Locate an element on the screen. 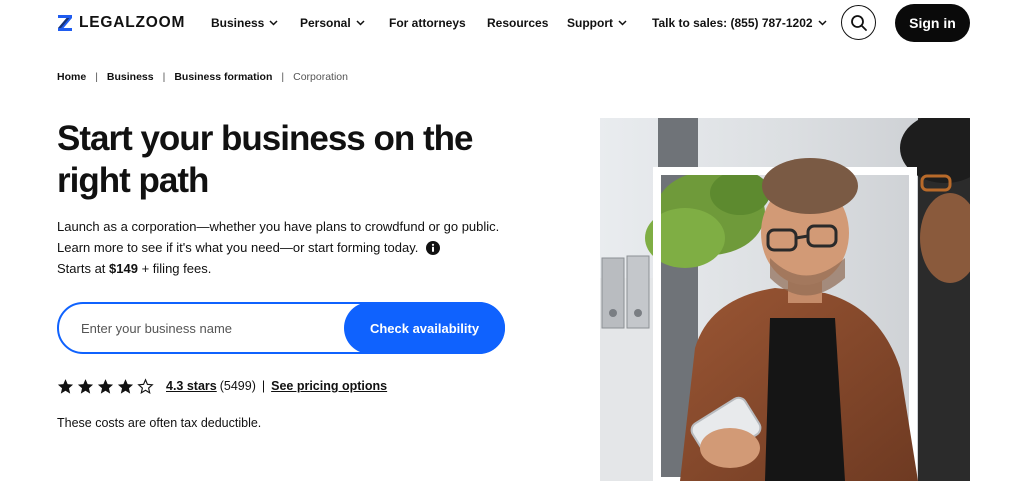 The width and height of the screenshot is (1024, 481). nav-item-support: Support is located at coordinates (597, 23).